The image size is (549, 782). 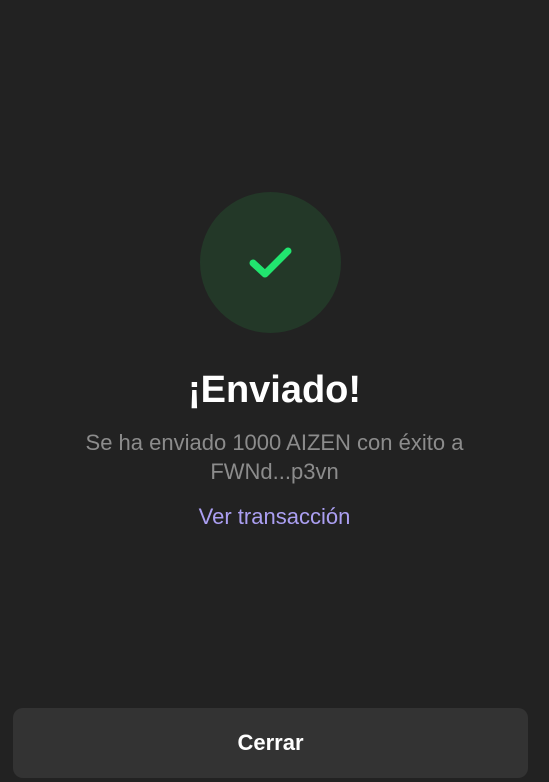 I want to click on view-transaction-link: Ver transacción, so click(x=274, y=517).